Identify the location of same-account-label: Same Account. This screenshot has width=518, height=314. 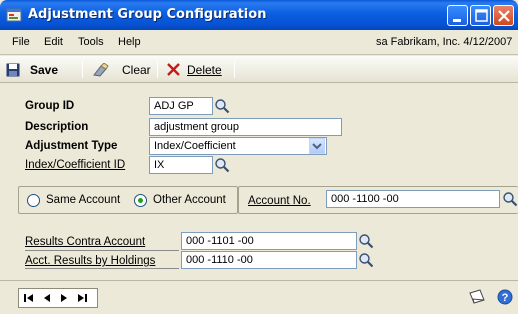
(83, 200).